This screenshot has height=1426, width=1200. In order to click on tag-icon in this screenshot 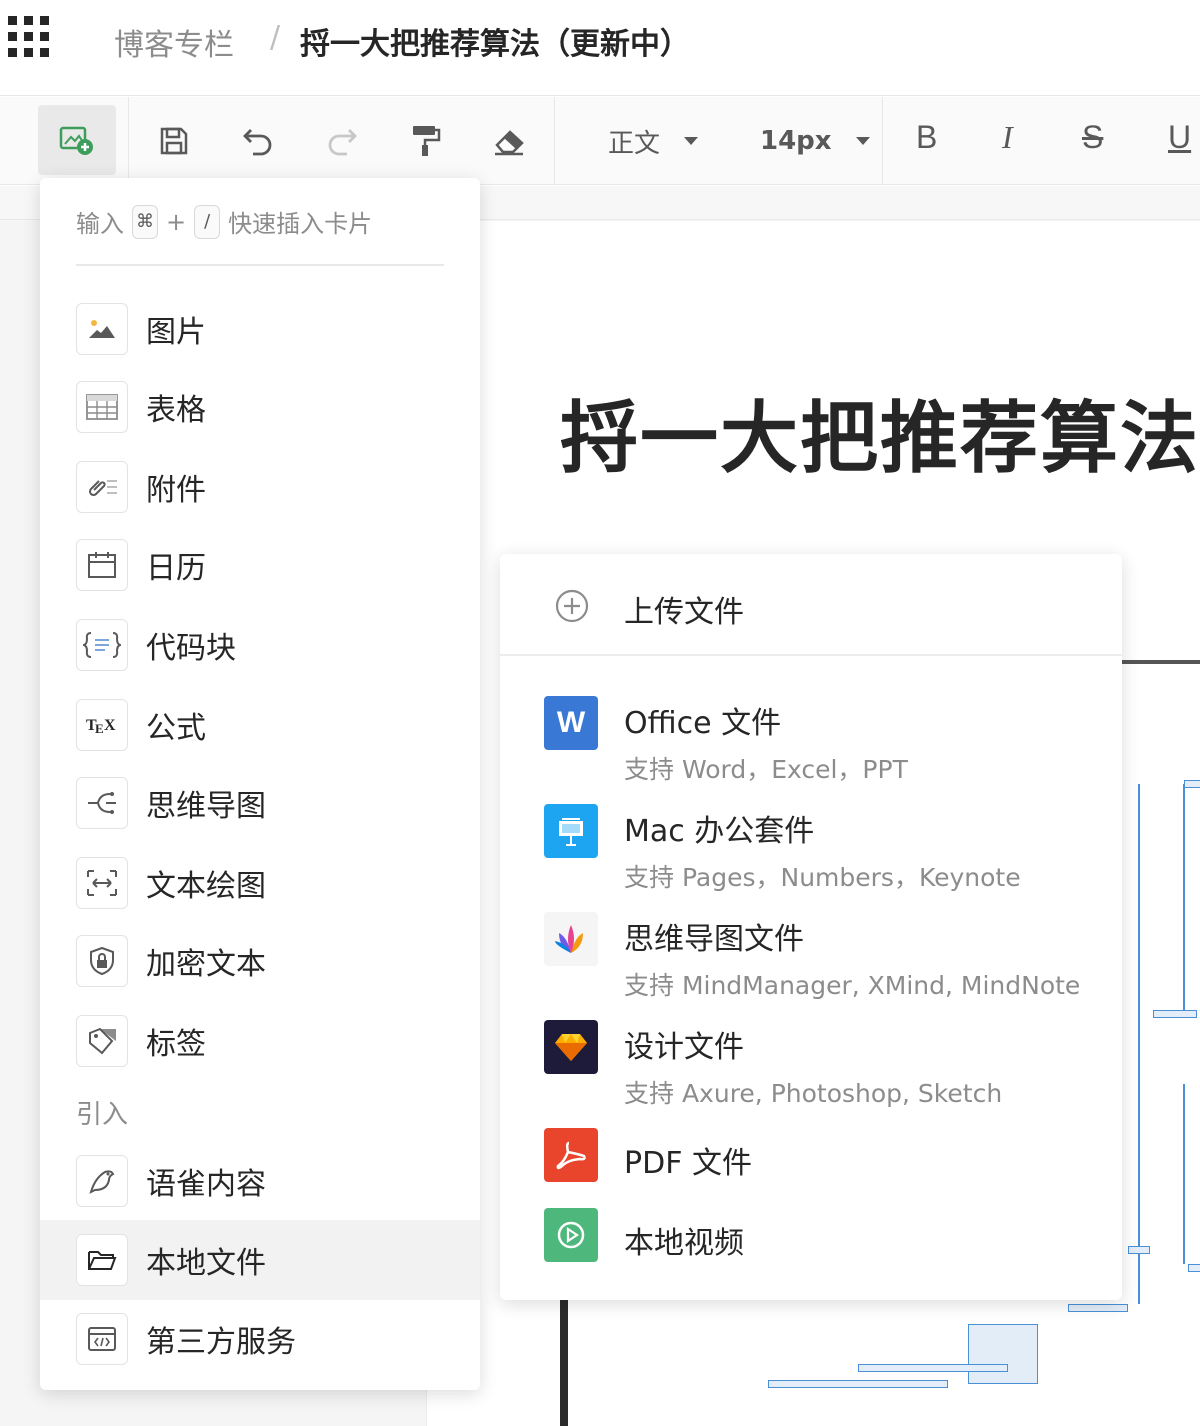, I will do `click(102, 1041)`.